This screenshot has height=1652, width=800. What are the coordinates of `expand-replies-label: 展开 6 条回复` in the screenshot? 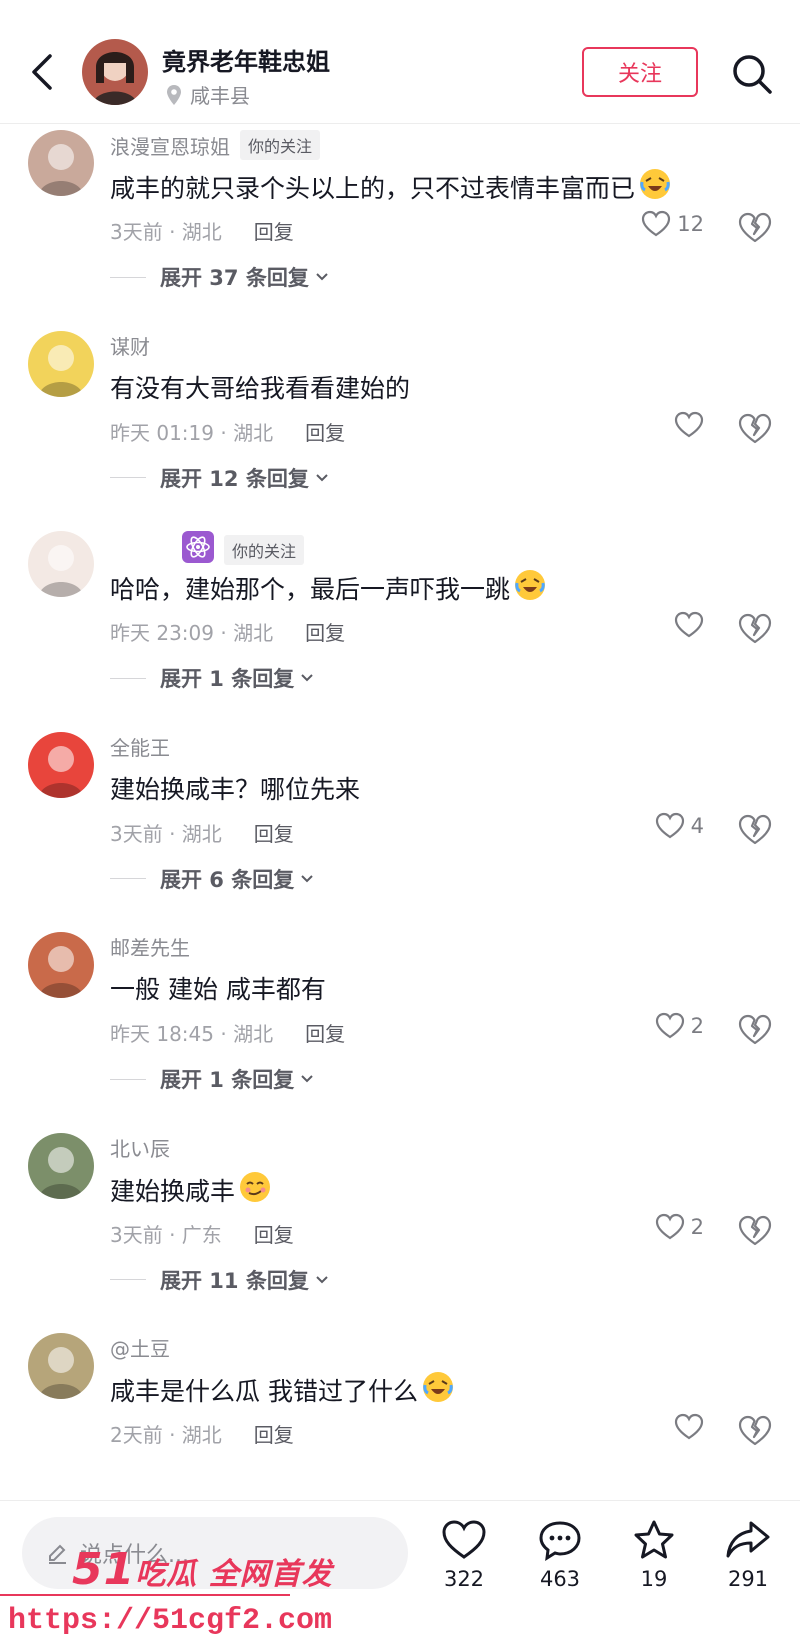 It's located at (227, 879).